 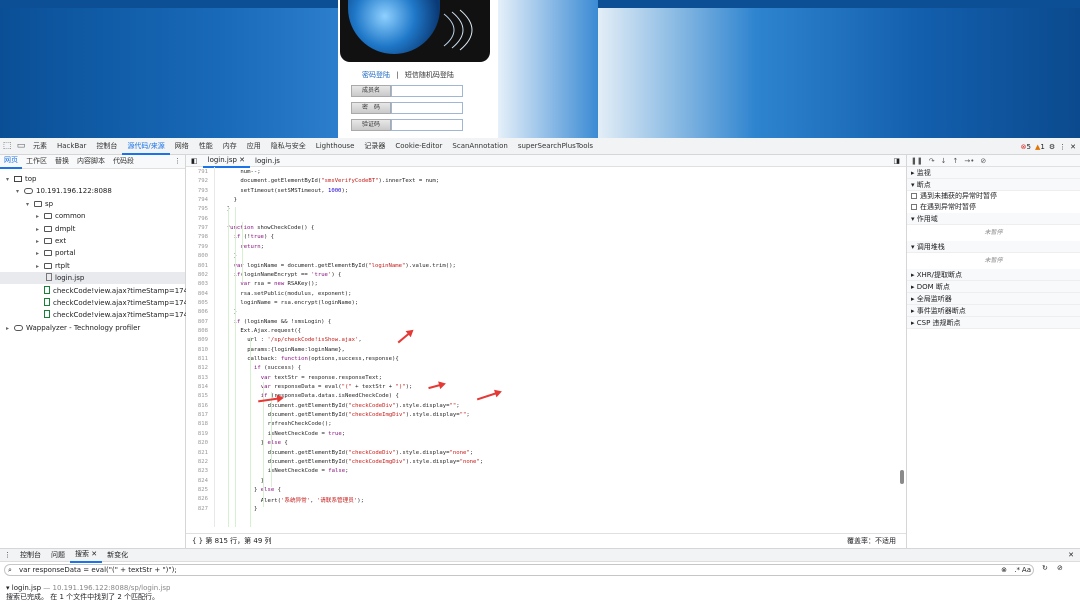 I want to click on tab-sms-login: 短信随机码登陆, so click(x=429, y=75).